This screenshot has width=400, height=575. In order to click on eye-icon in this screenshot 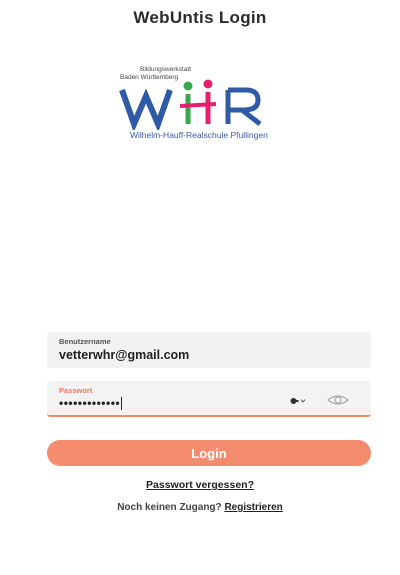, I will do `click(338, 402)`.